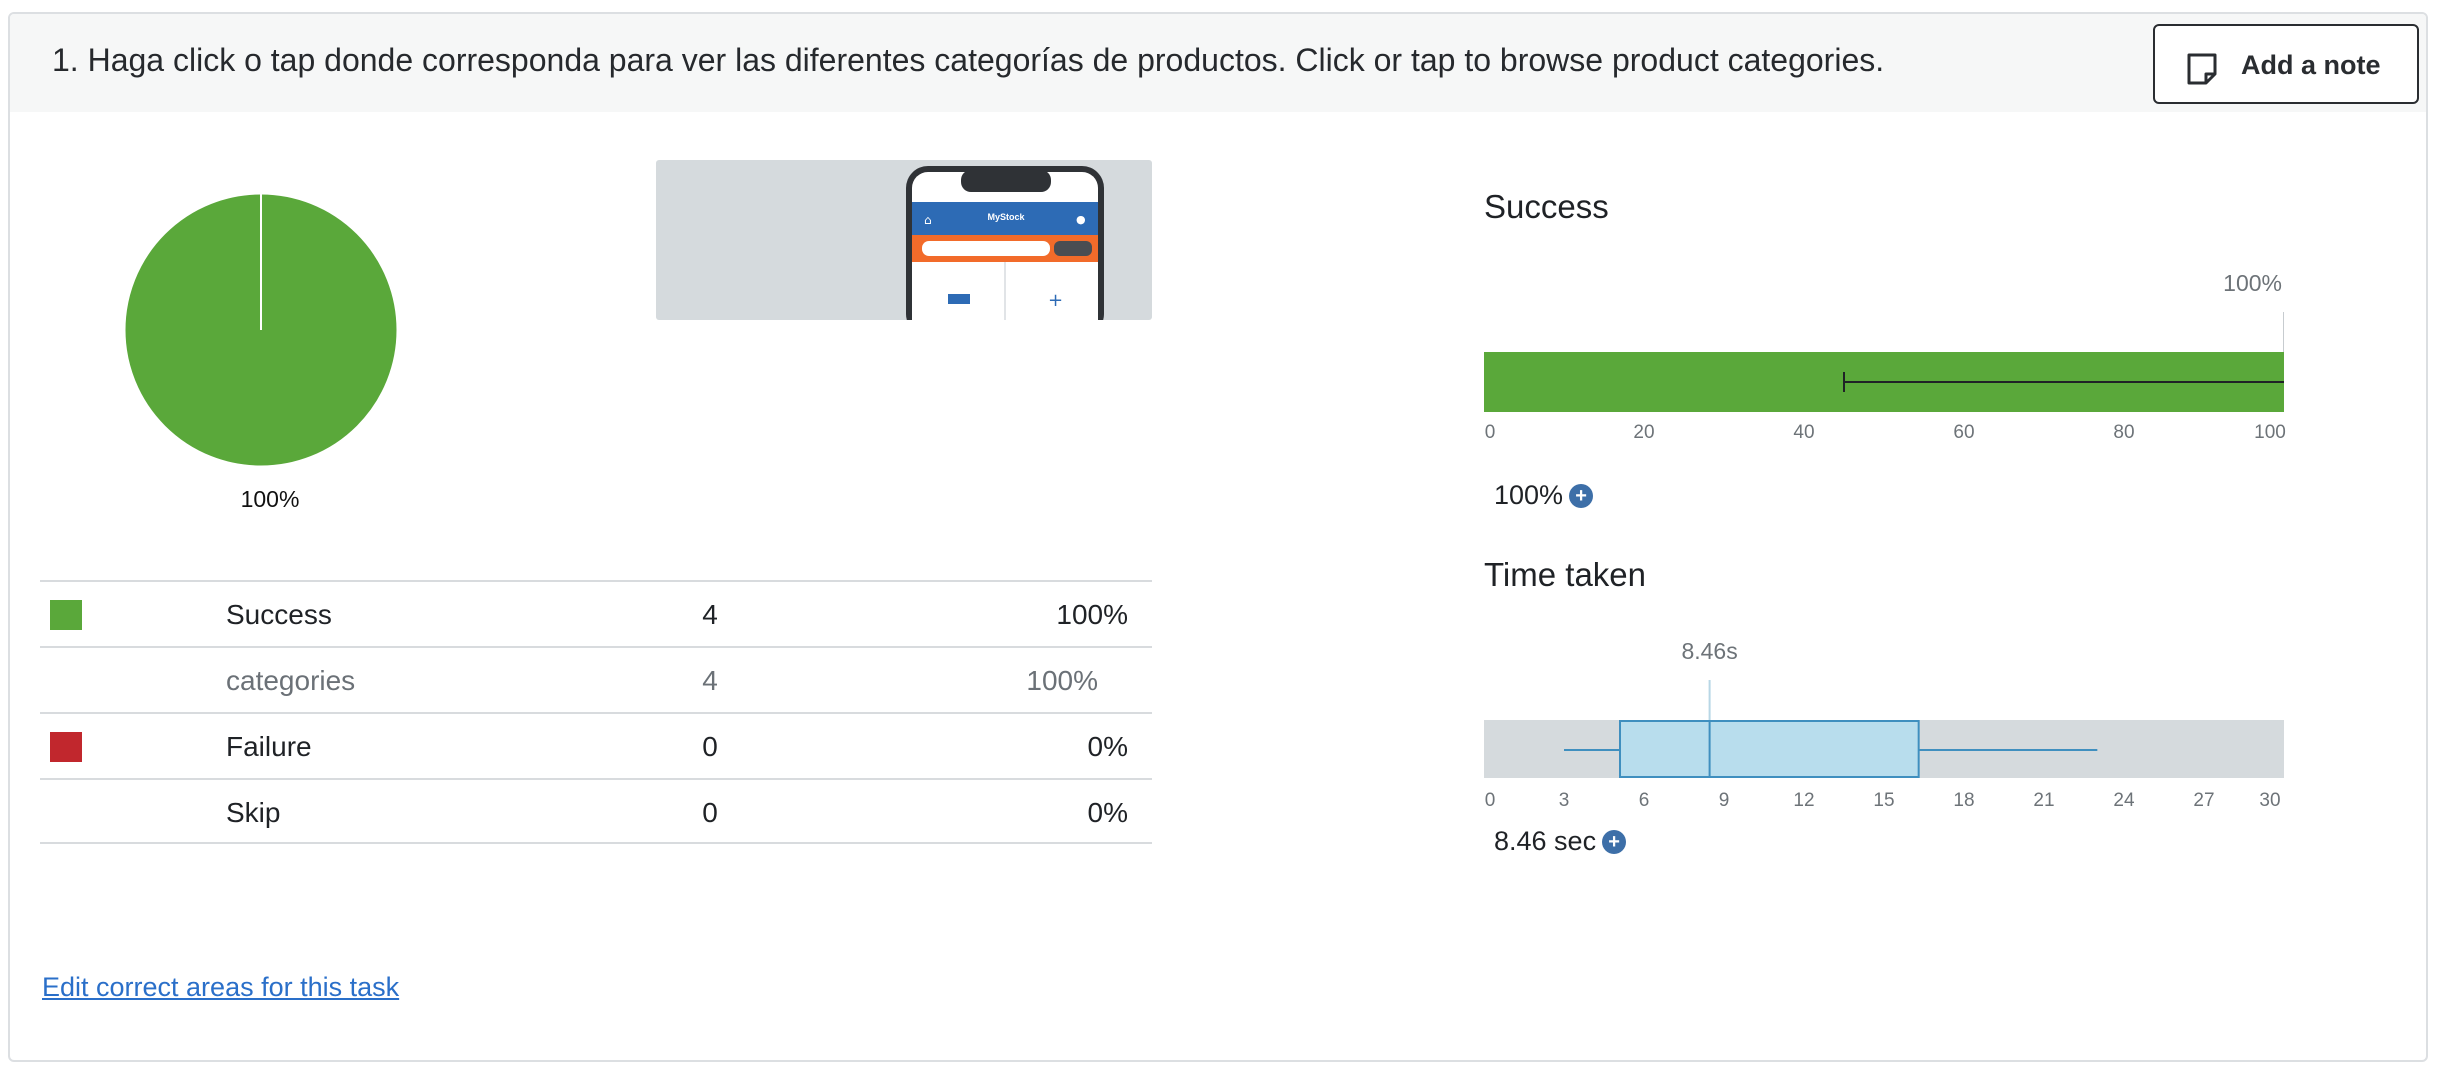  I want to click on success-pie-chart, so click(261, 330).